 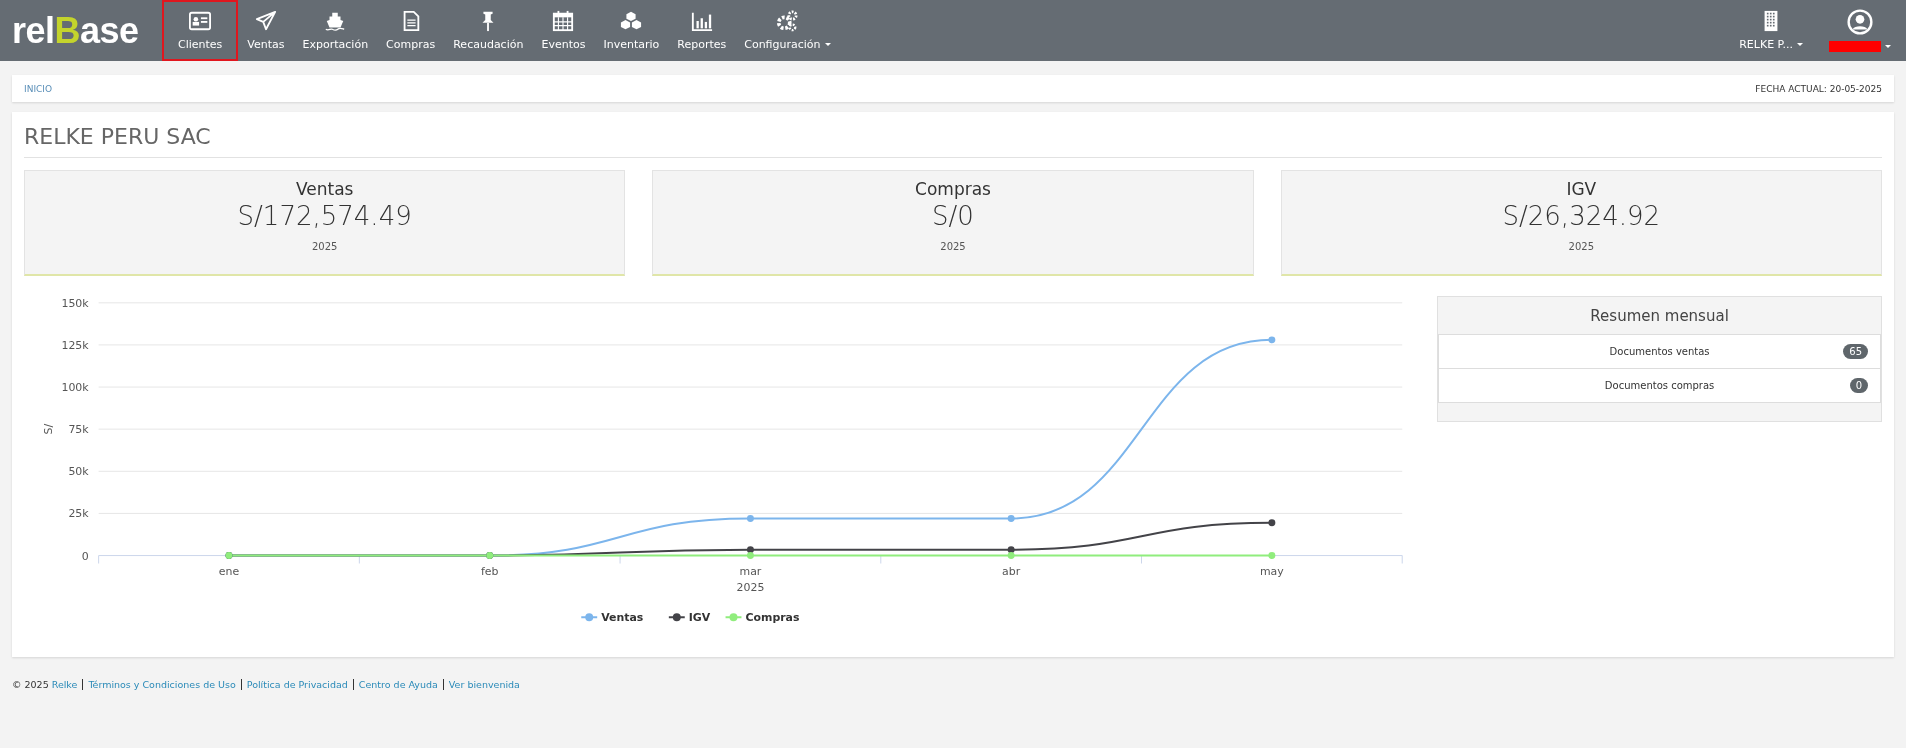 What do you see at coordinates (265, 21) in the screenshot?
I see `paper-plane-icon` at bounding box center [265, 21].